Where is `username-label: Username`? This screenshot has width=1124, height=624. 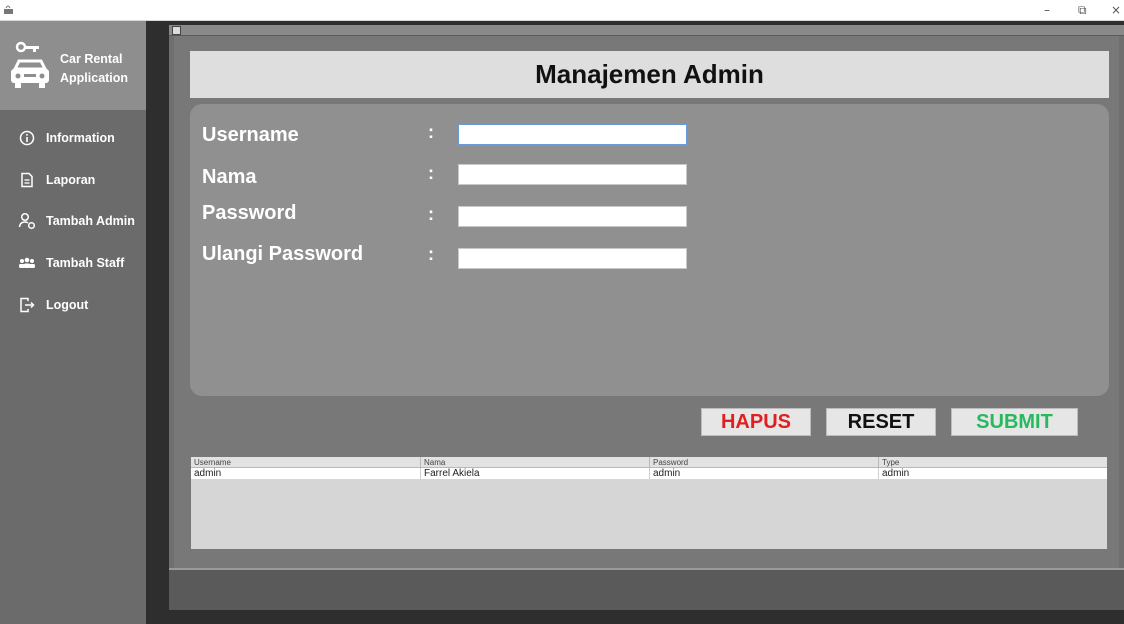 username-label: Username is located at coordinates (250, 135).